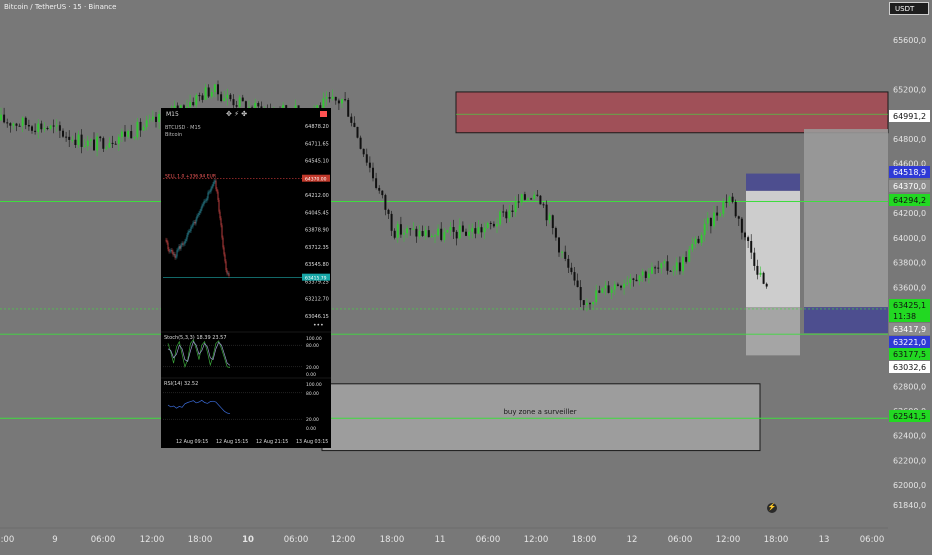 This screenshot has width=932, height=555. What do you see at coordinates (314, 385) in the screenshot?
I see `mini-indicator-tick: 100.00` at bounding box center [314, 385].